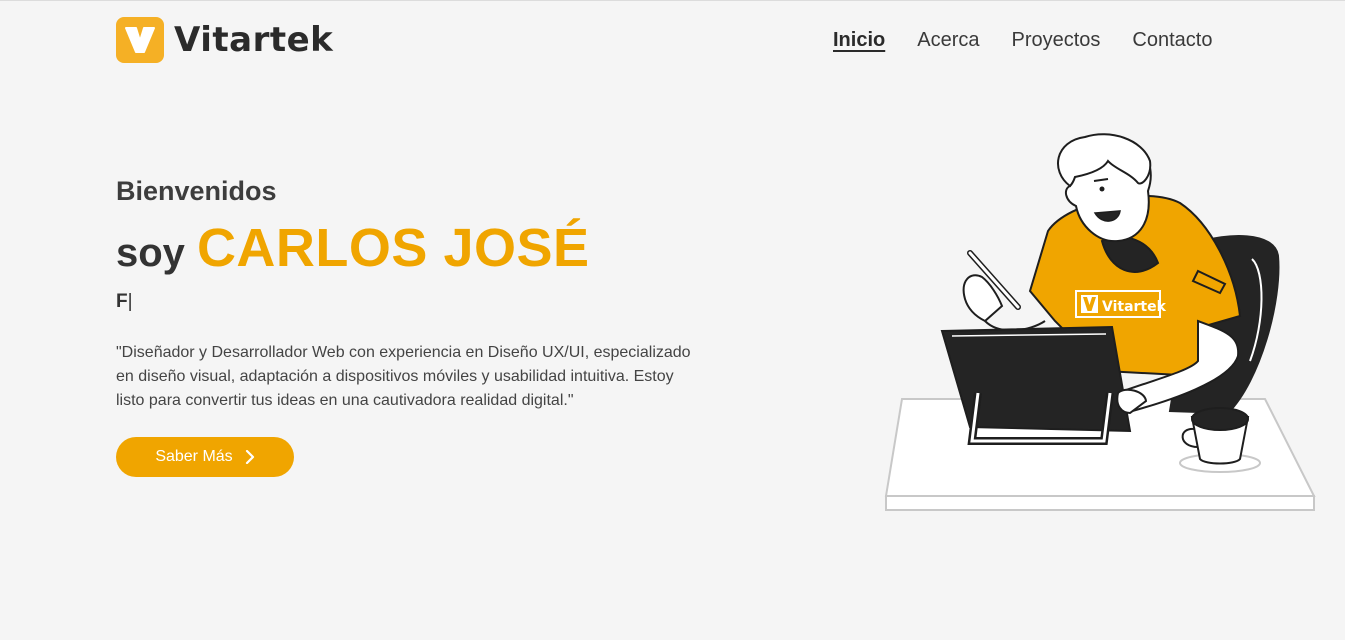 This screenshot has width=1345, height=640. What do you see at coordinates (393, 248) in the screenshot?
I see `hero-name: CARLOS JOSÉ` at bounding box center [393, 248].